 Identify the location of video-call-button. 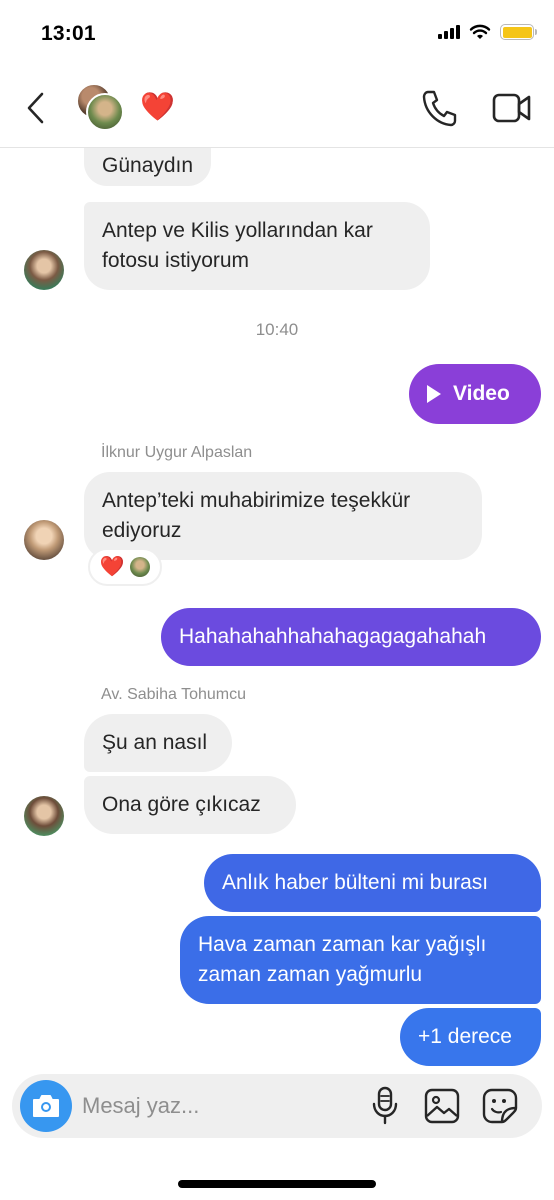
(512, 108).